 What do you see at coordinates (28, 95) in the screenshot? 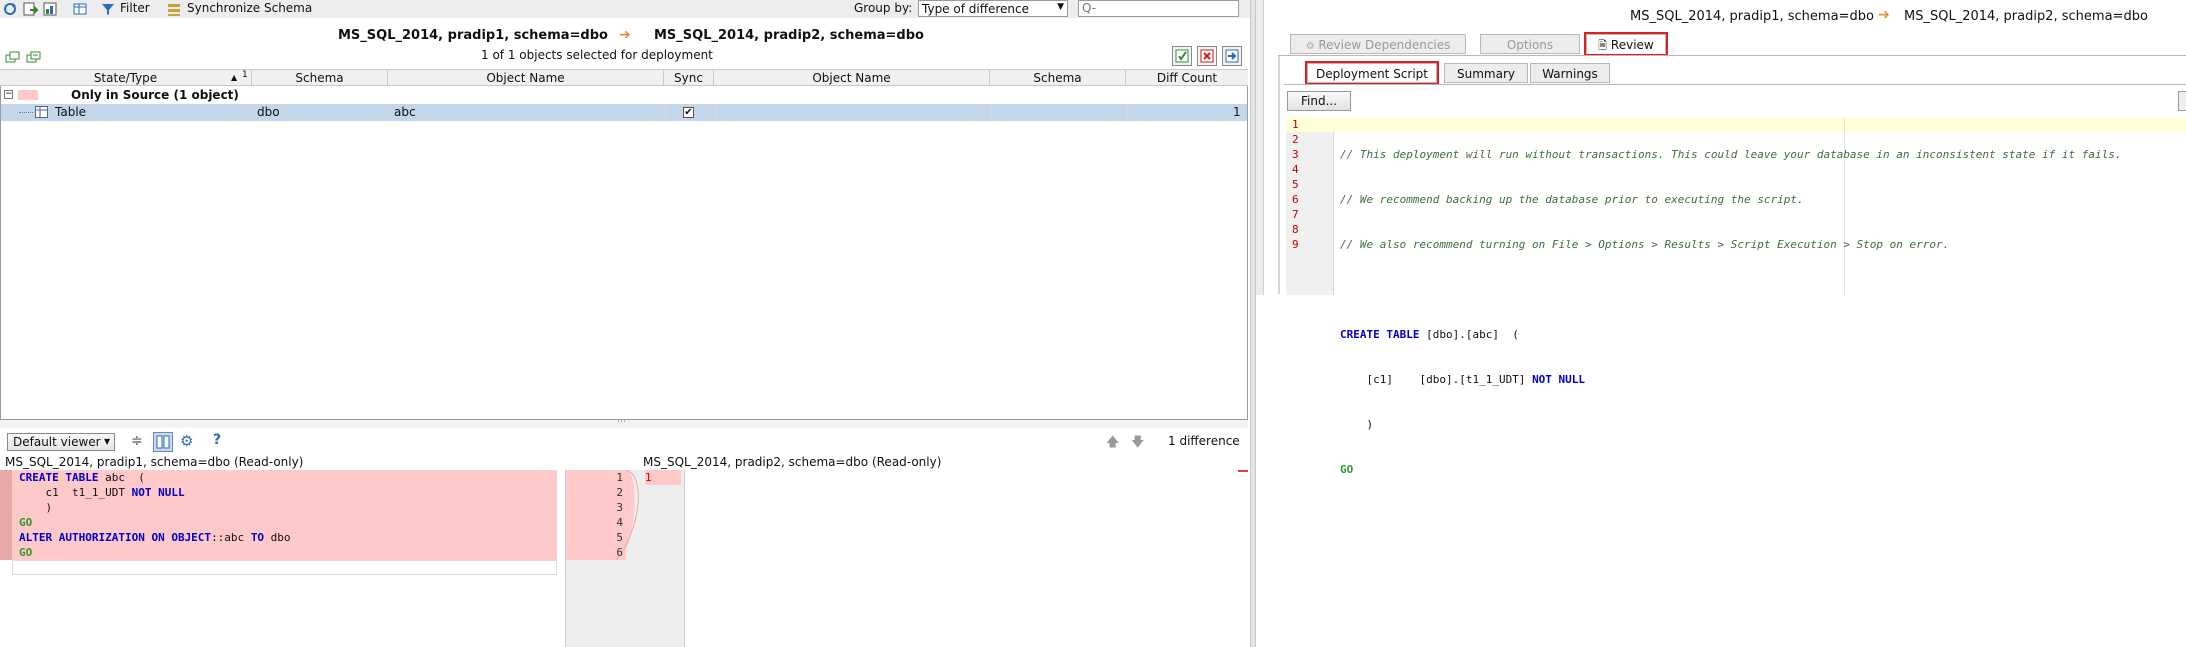
I see `only-in-source-swatch` at bounding box center [28, 95].